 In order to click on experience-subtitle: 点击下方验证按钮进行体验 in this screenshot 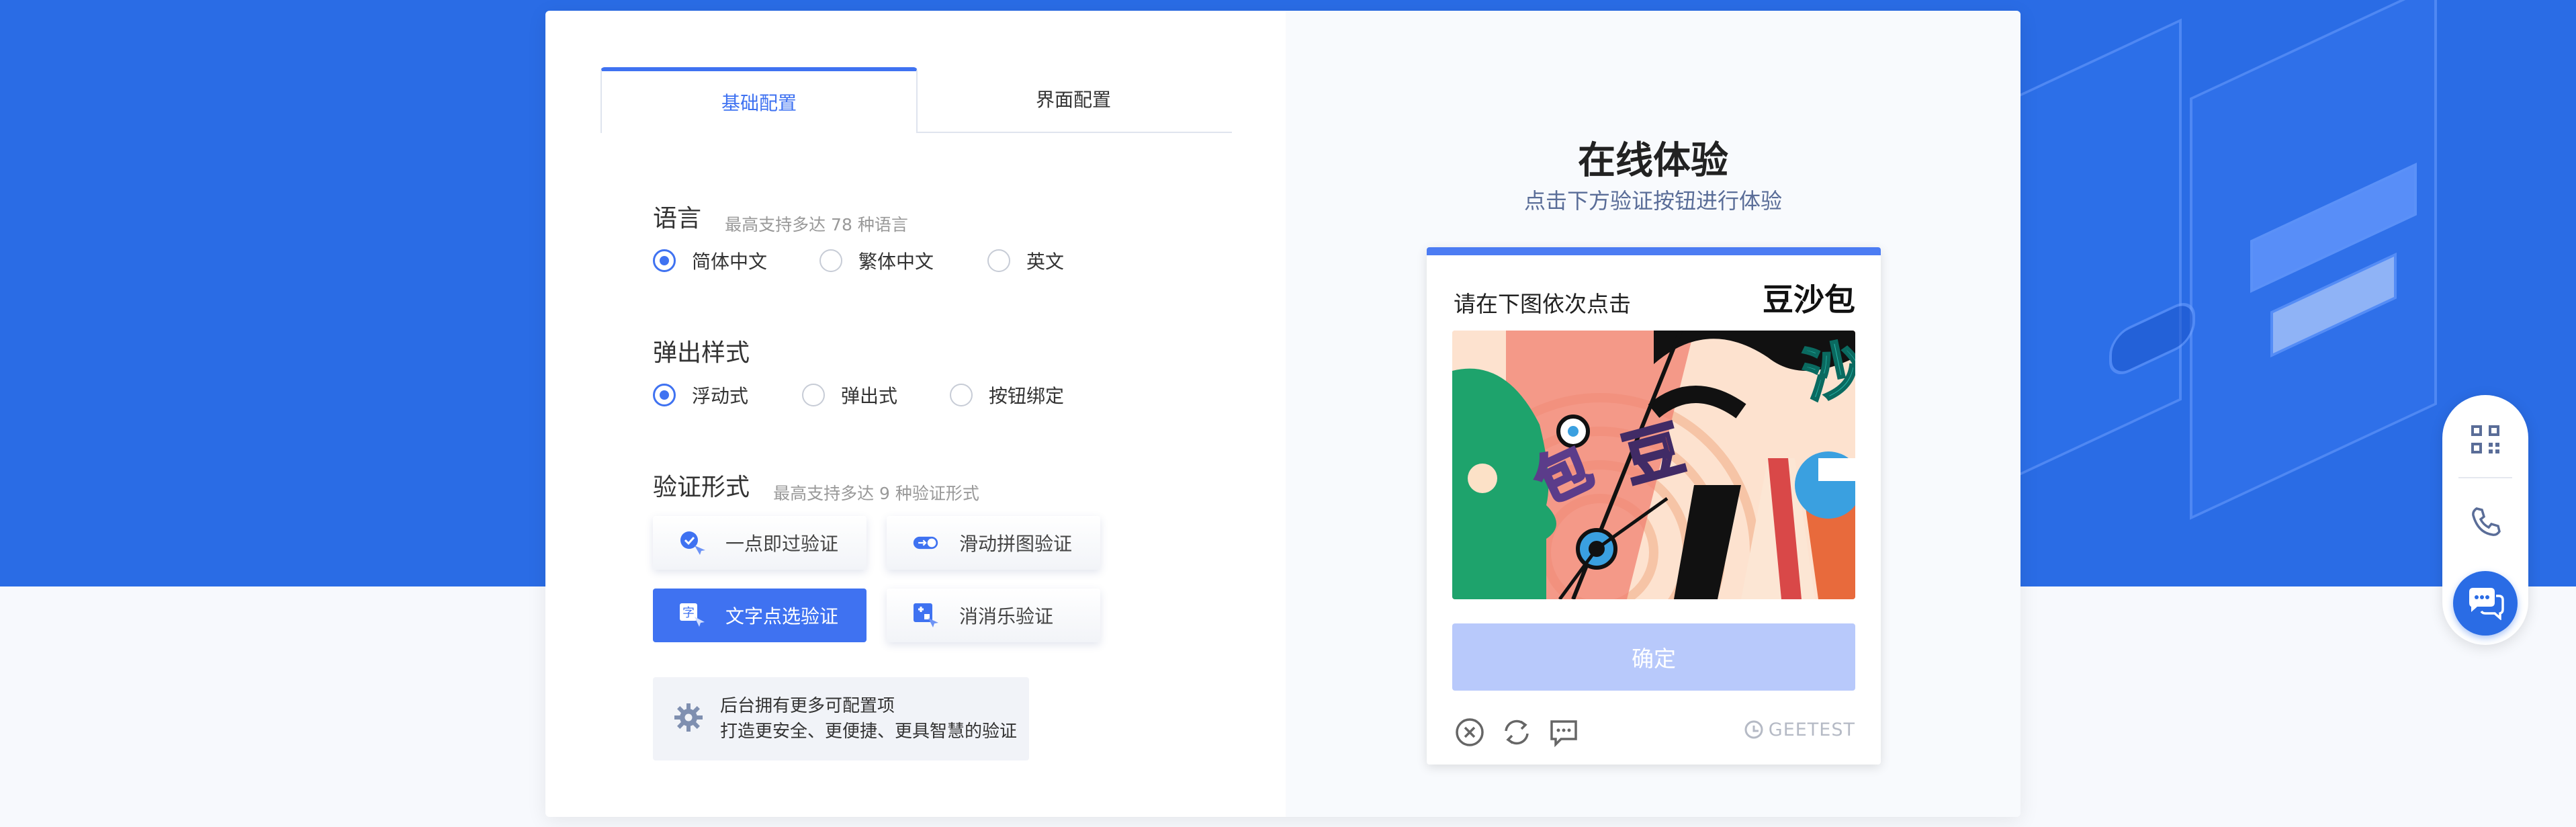, I will do `click(1653, 201)`.